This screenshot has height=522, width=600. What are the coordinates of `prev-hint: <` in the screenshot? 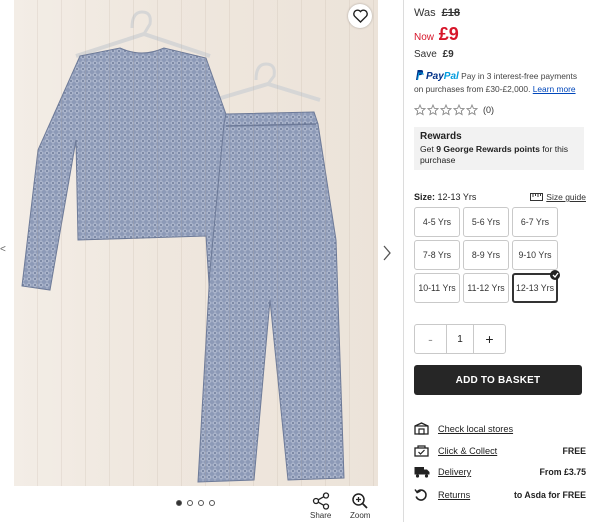 It's located at (3, 249).